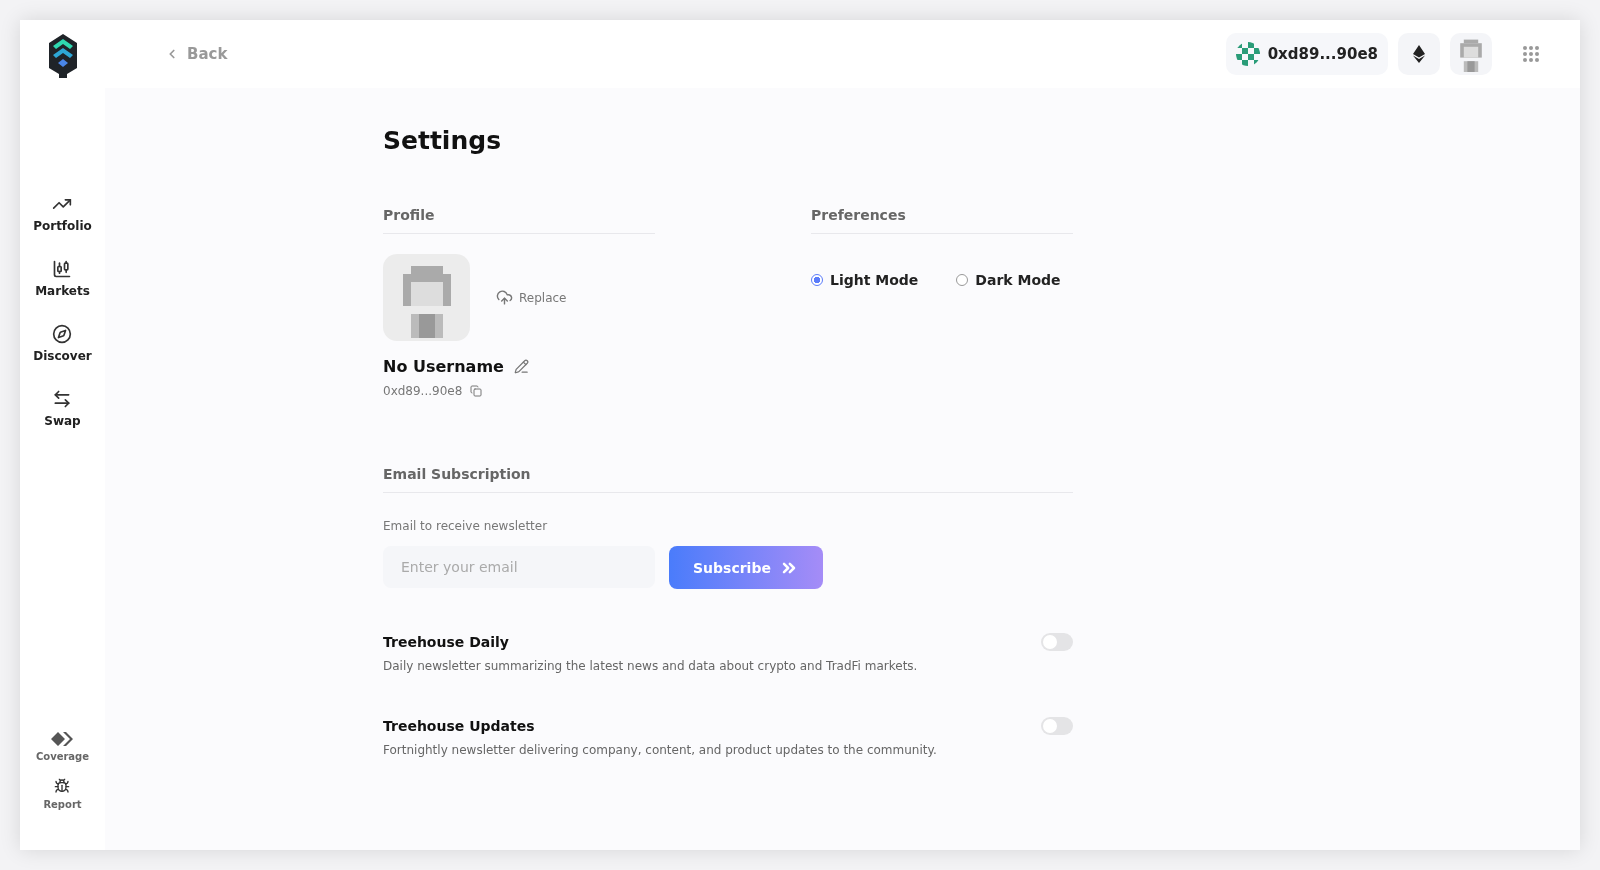  What do you see at coordinates (519, 567) in the screenshot?
I see `email-input: Enter your email` at bounding box center [519, 567].